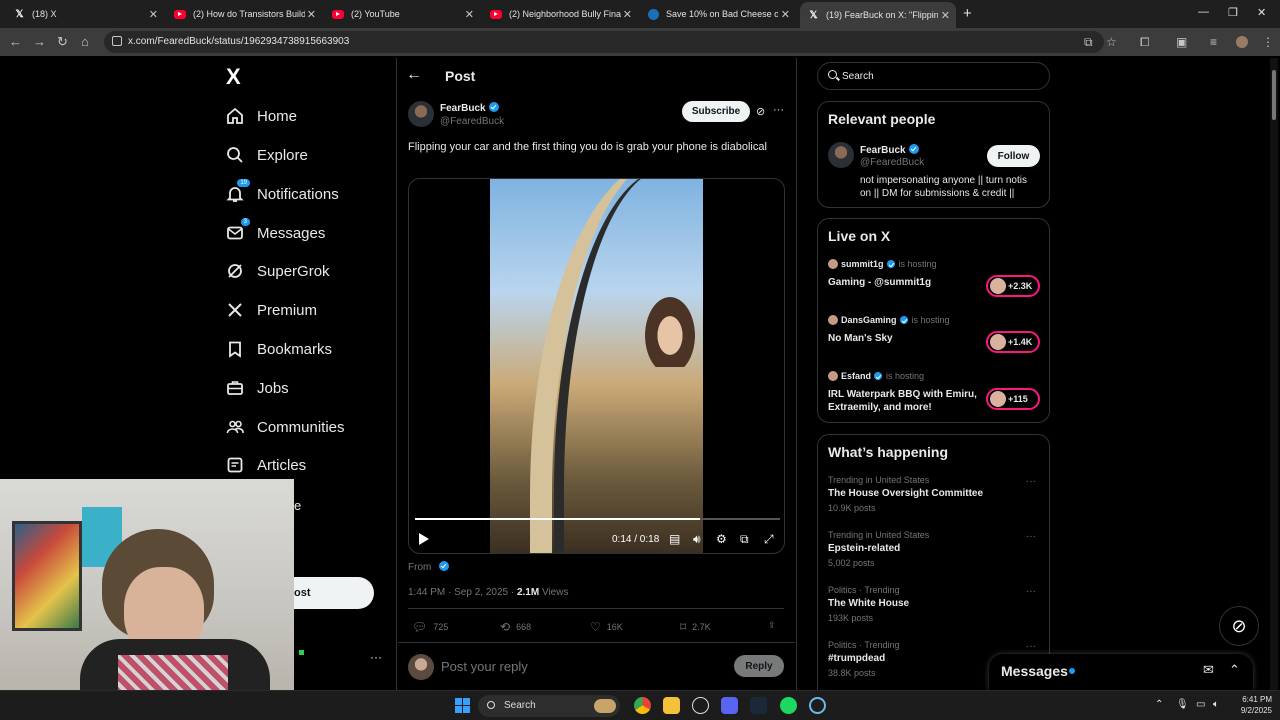 The width and height of the screenshot is (1280, 720). What do you see at coordinates (1145, 42) in the screenshot?
I see `extensions-icon: ⧠` at bounding box center [1145, 42].